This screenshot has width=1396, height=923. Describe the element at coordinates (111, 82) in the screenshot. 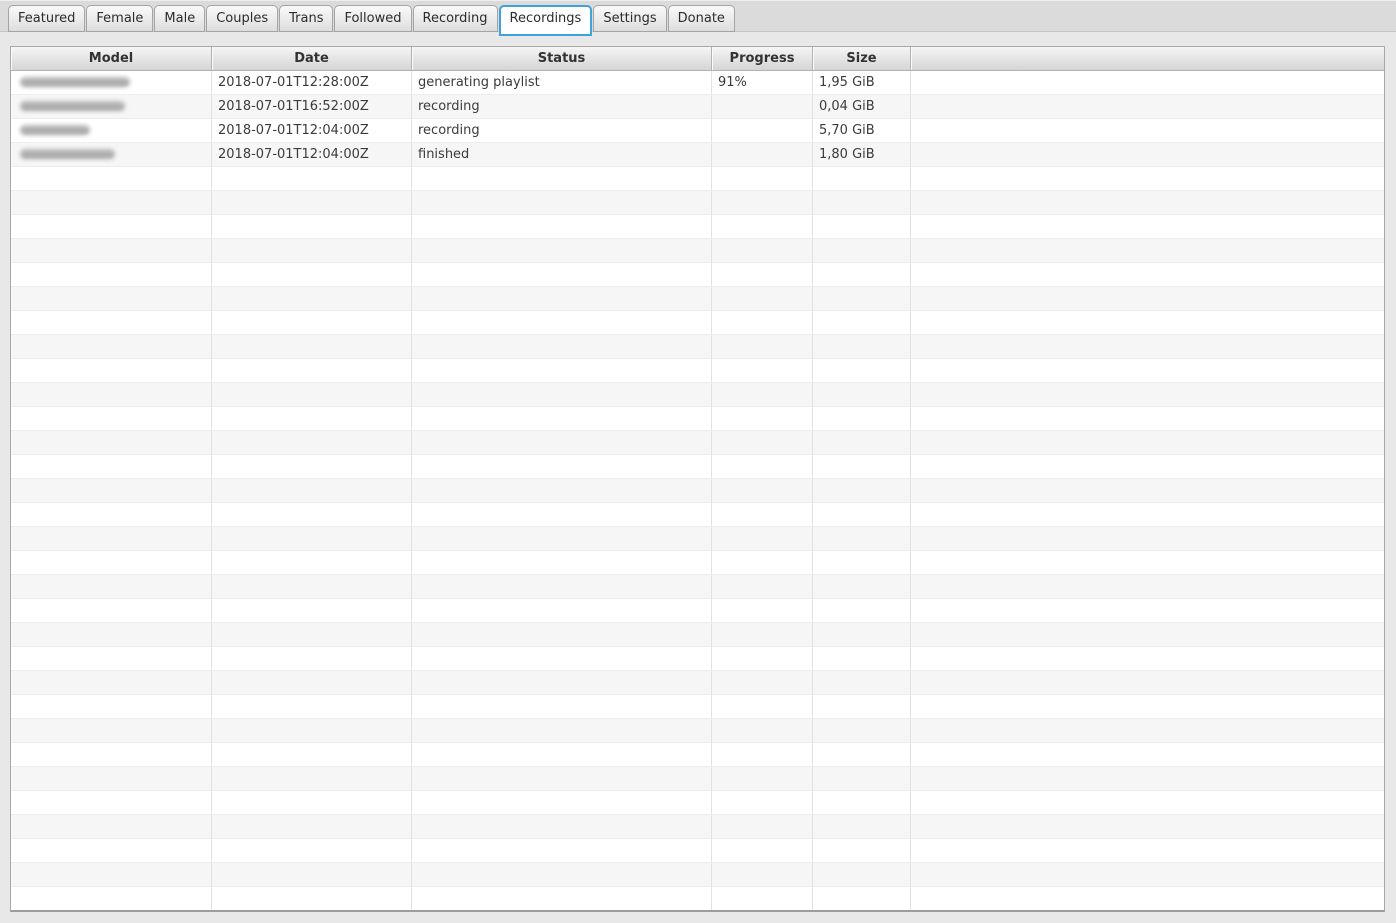

I see `cell-model` at that location.